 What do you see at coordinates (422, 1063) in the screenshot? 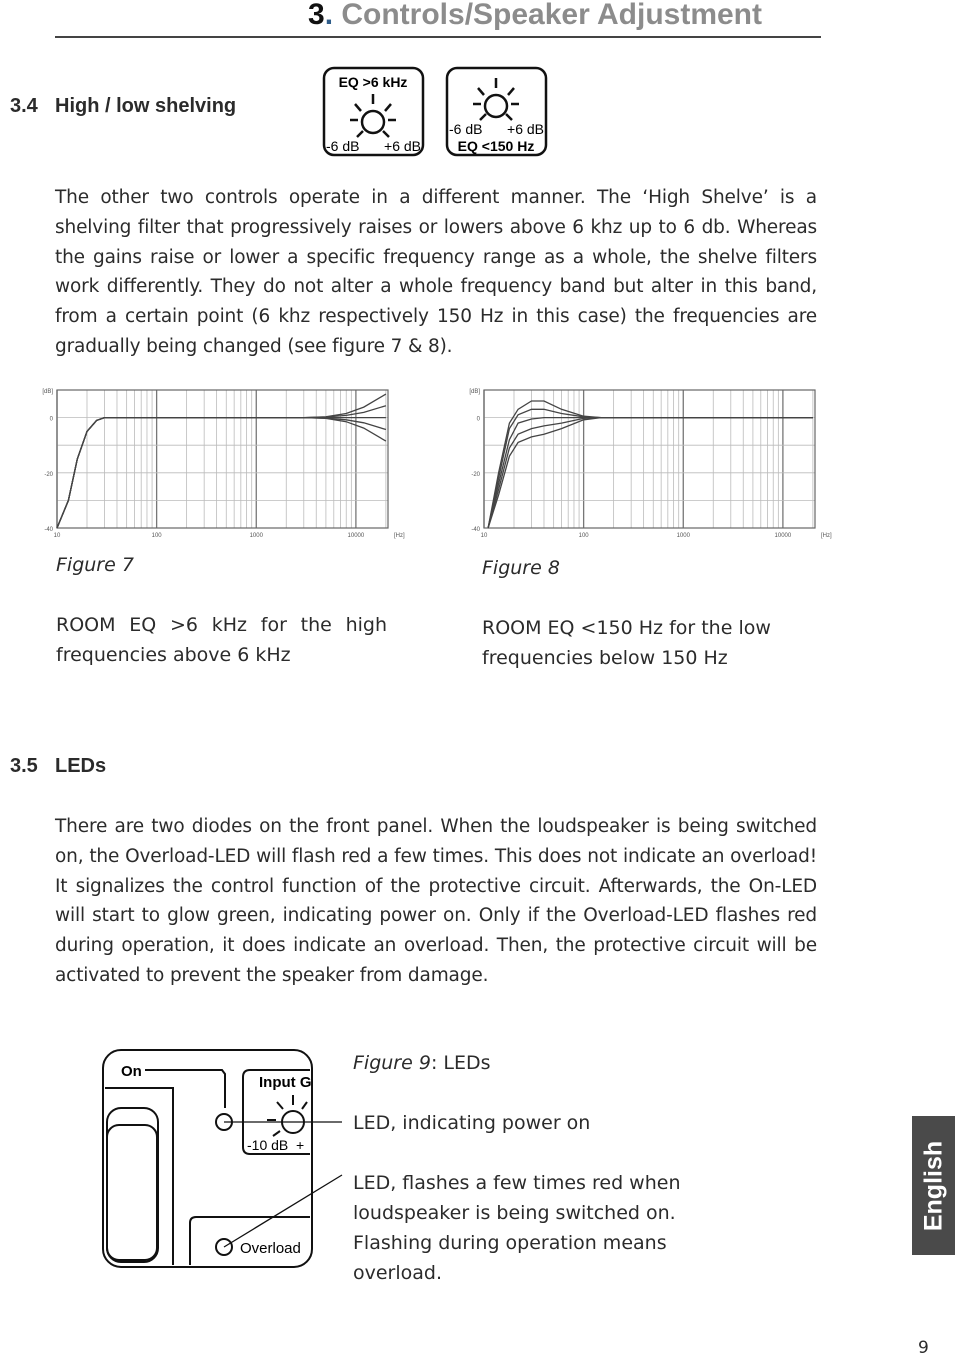
I see `figure9-label: Figure 9: LEDs` at bounding box center [422, 1063].